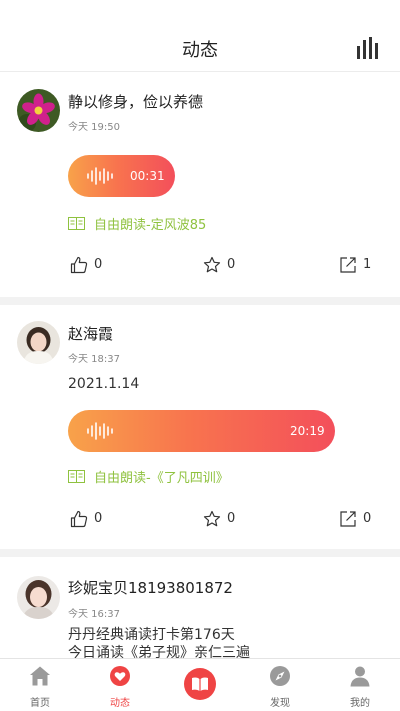 This screenshot has width=400, height=711. I want to click on tab-label: 首页, so click(40, 703).